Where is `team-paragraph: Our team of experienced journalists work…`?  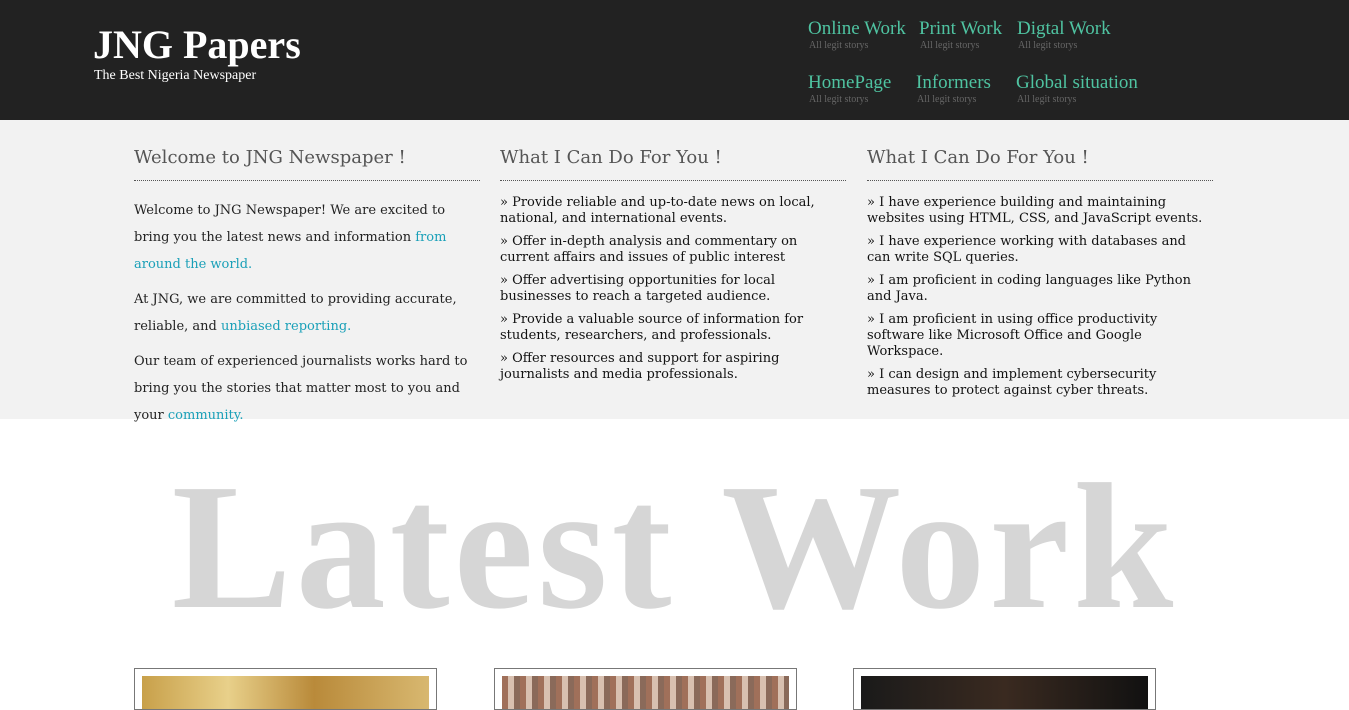
team-paragraph: Our team of experienced journalists work… is located at coordinates (307, 388).